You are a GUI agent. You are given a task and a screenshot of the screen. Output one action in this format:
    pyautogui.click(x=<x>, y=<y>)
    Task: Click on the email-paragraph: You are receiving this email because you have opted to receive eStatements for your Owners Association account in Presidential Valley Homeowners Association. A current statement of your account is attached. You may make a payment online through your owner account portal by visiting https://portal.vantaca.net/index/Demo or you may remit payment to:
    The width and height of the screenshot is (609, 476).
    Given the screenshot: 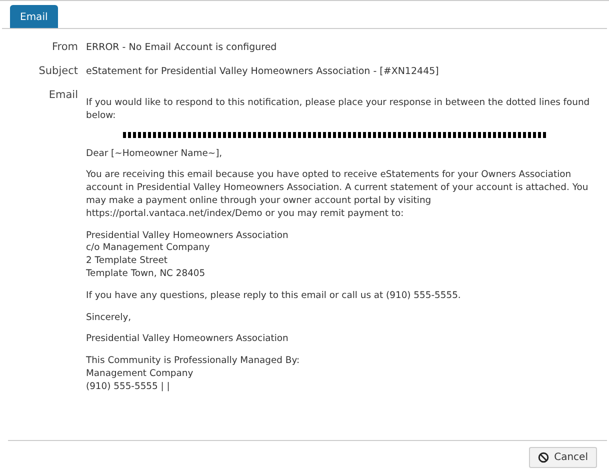 What is the action you would take?
    pyautogui.click(x=338, y=195)
    